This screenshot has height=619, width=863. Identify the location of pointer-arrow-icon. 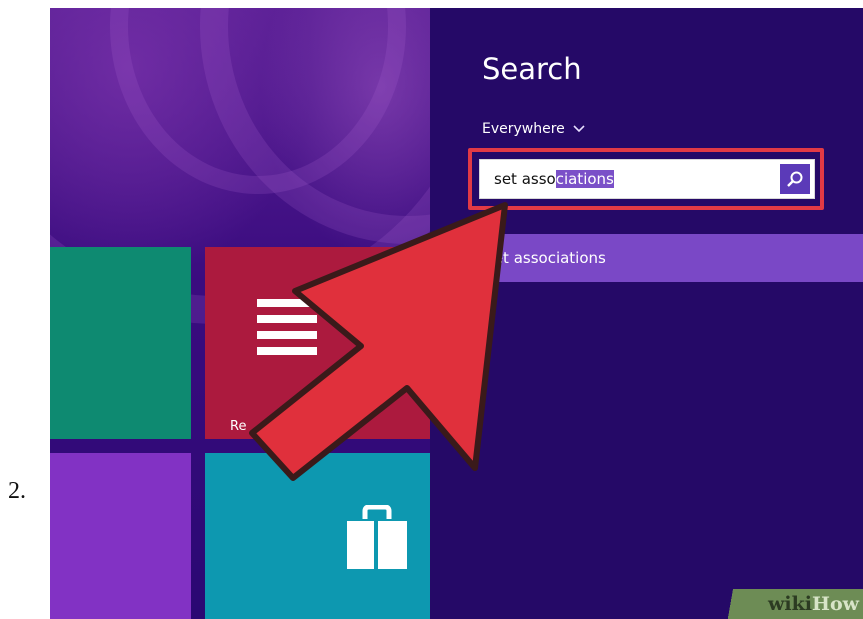
(378, 341).